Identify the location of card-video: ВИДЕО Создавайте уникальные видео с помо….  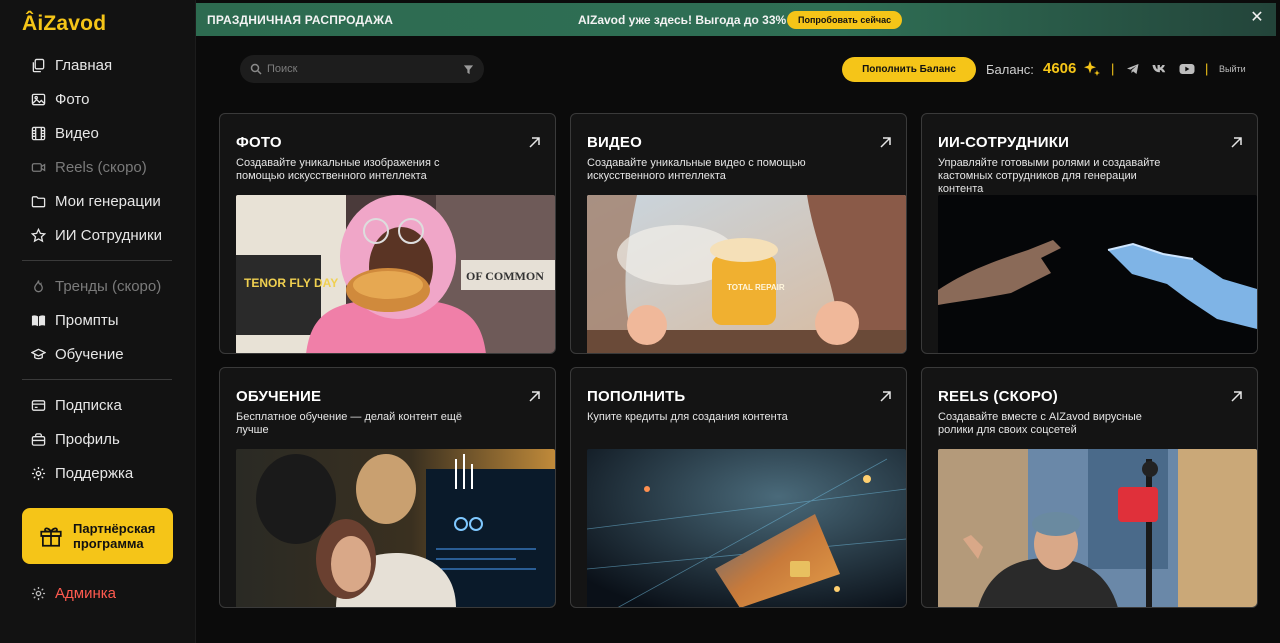
(738, 233).